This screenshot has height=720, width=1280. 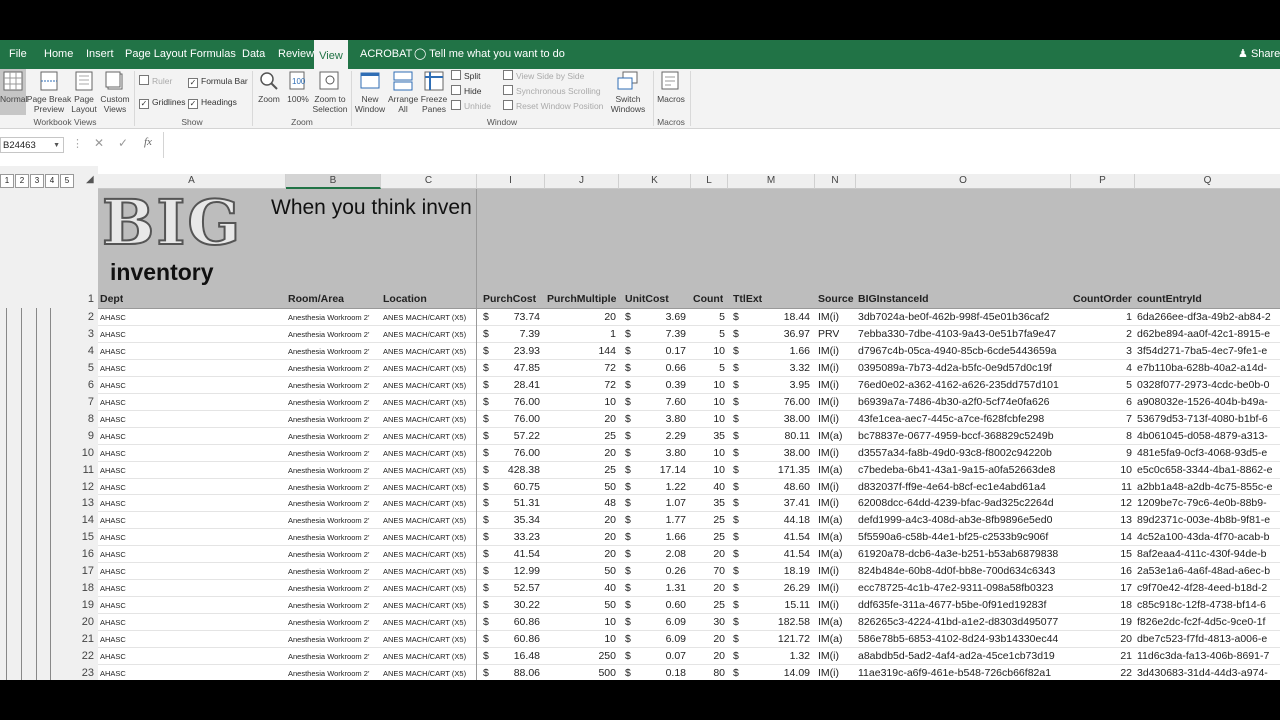 What do you see at coordinates (83, 537) in the screenshot?
I see `row-number: 15` at bounding box center [83, 537].